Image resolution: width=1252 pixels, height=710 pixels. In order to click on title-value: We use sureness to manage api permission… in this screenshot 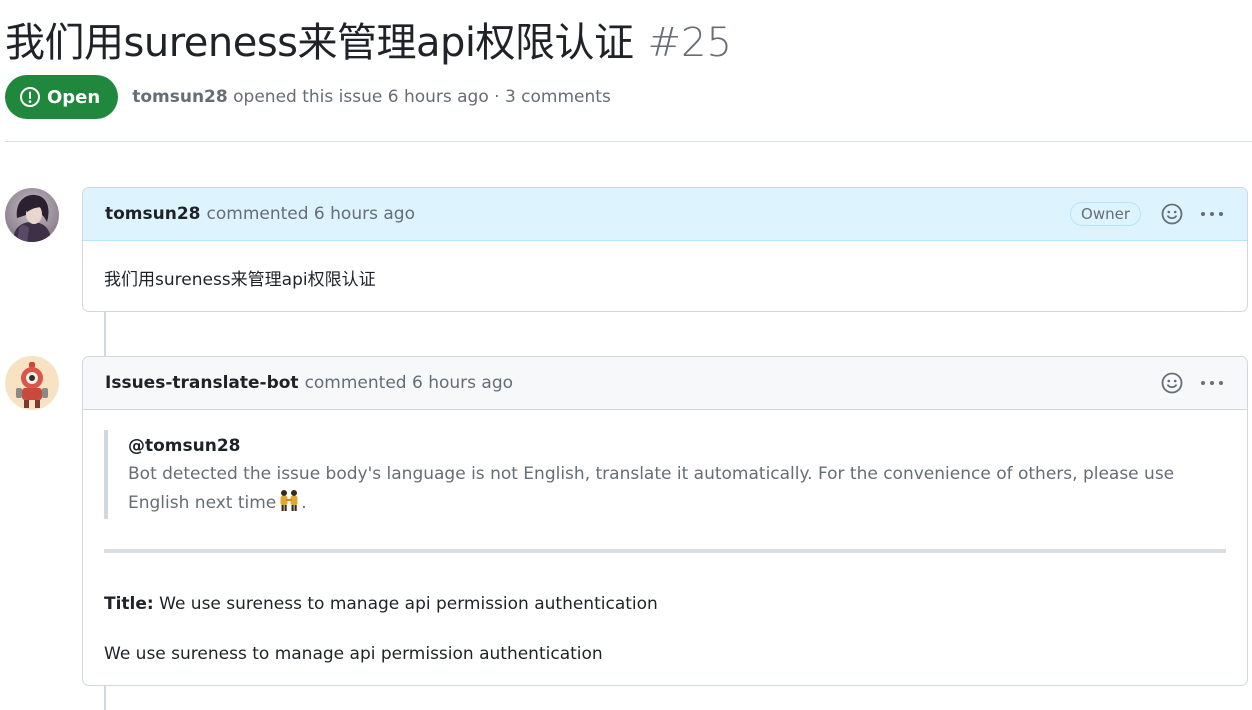, I will do `click(408, 604)`.